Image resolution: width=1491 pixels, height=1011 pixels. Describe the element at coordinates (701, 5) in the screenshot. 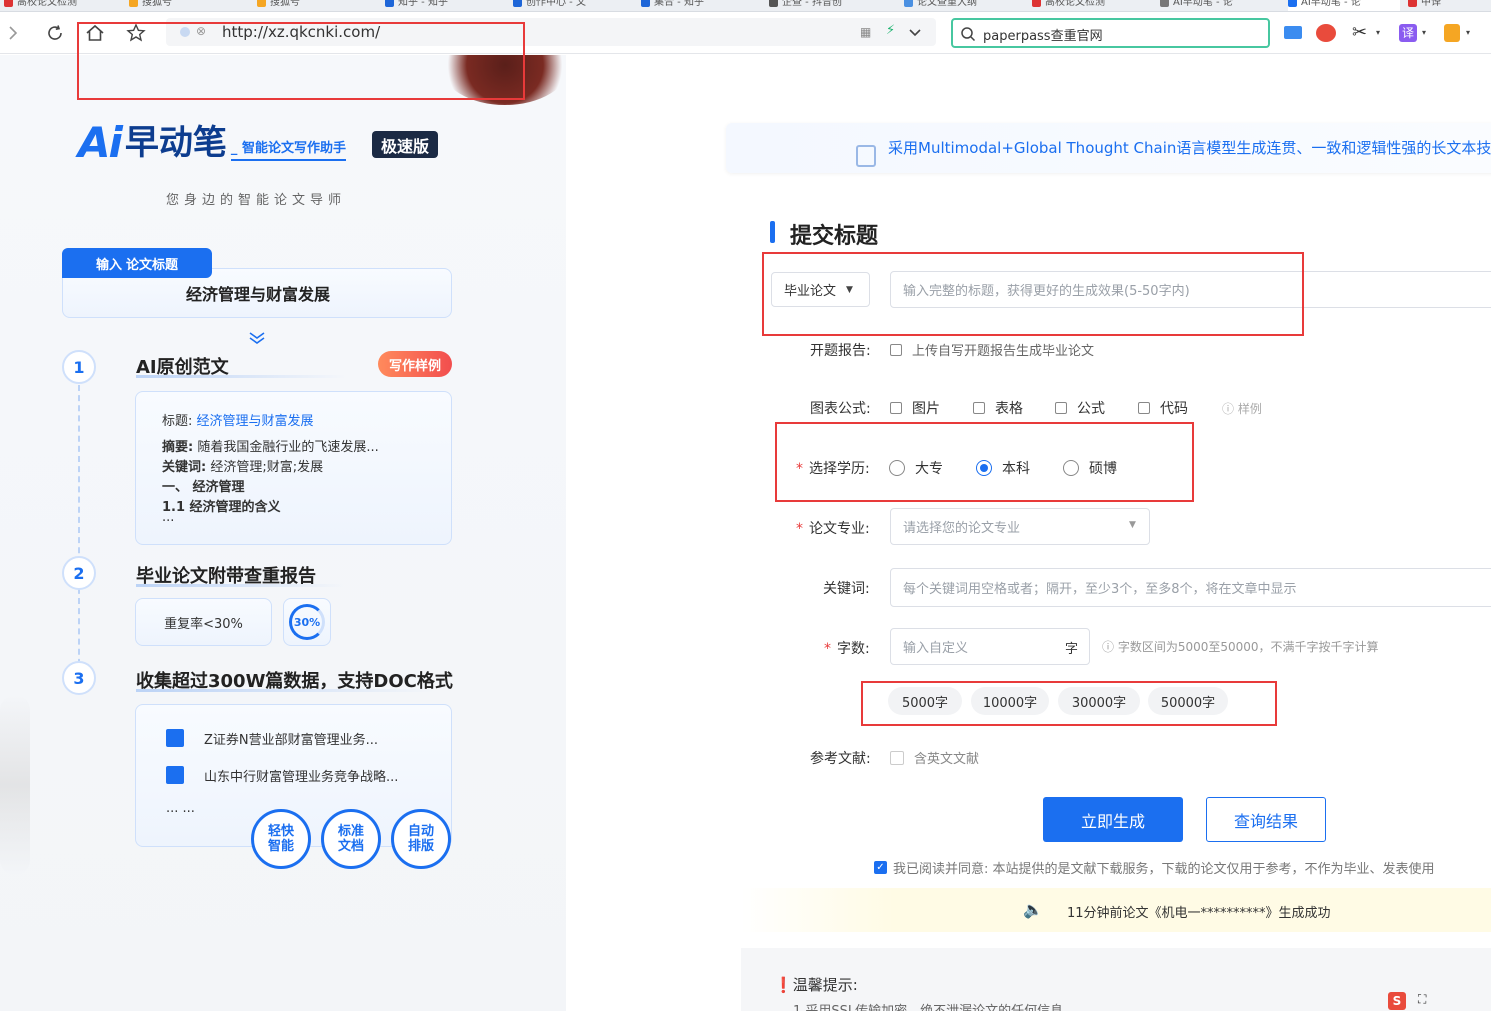

I see `browser-tab: 集合 - 知乎` at that location.